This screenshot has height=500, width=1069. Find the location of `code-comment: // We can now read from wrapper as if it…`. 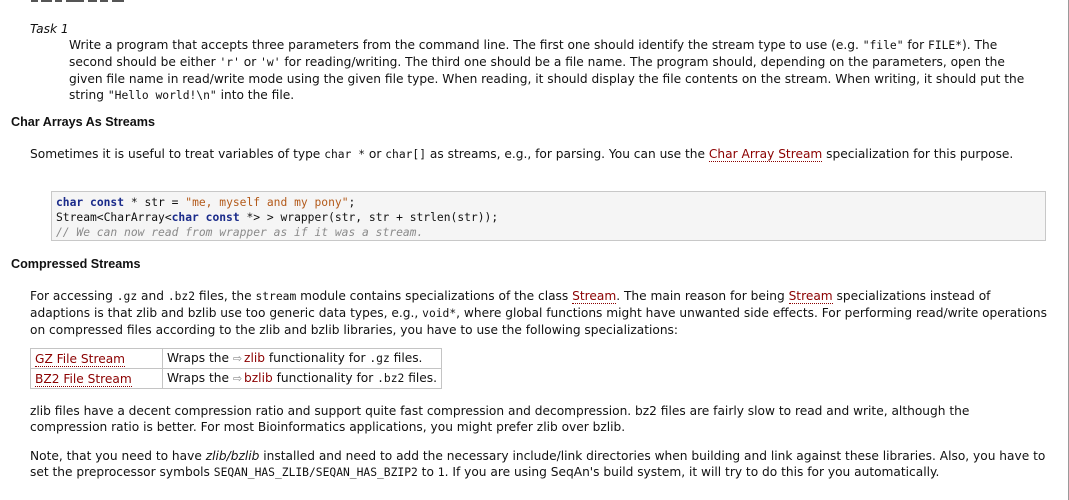

code-comment: // We can now read from wrapper as if it… is located at coordinates (240, 232).